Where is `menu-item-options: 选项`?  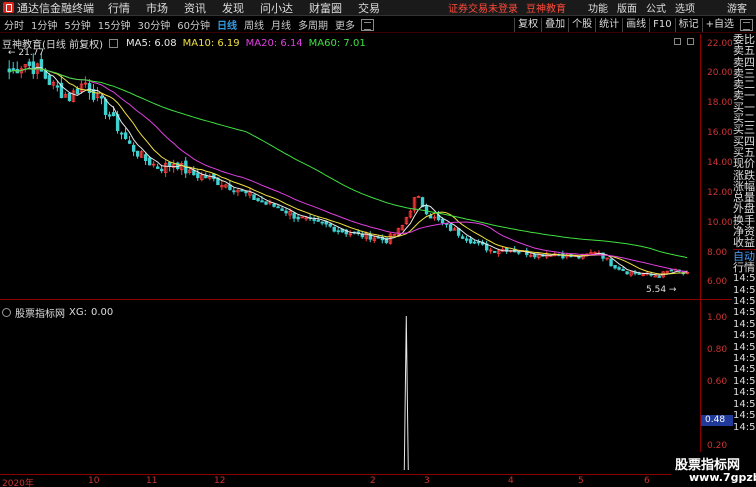
menu-item-options: 选项 is located at coordinates (685, 7).